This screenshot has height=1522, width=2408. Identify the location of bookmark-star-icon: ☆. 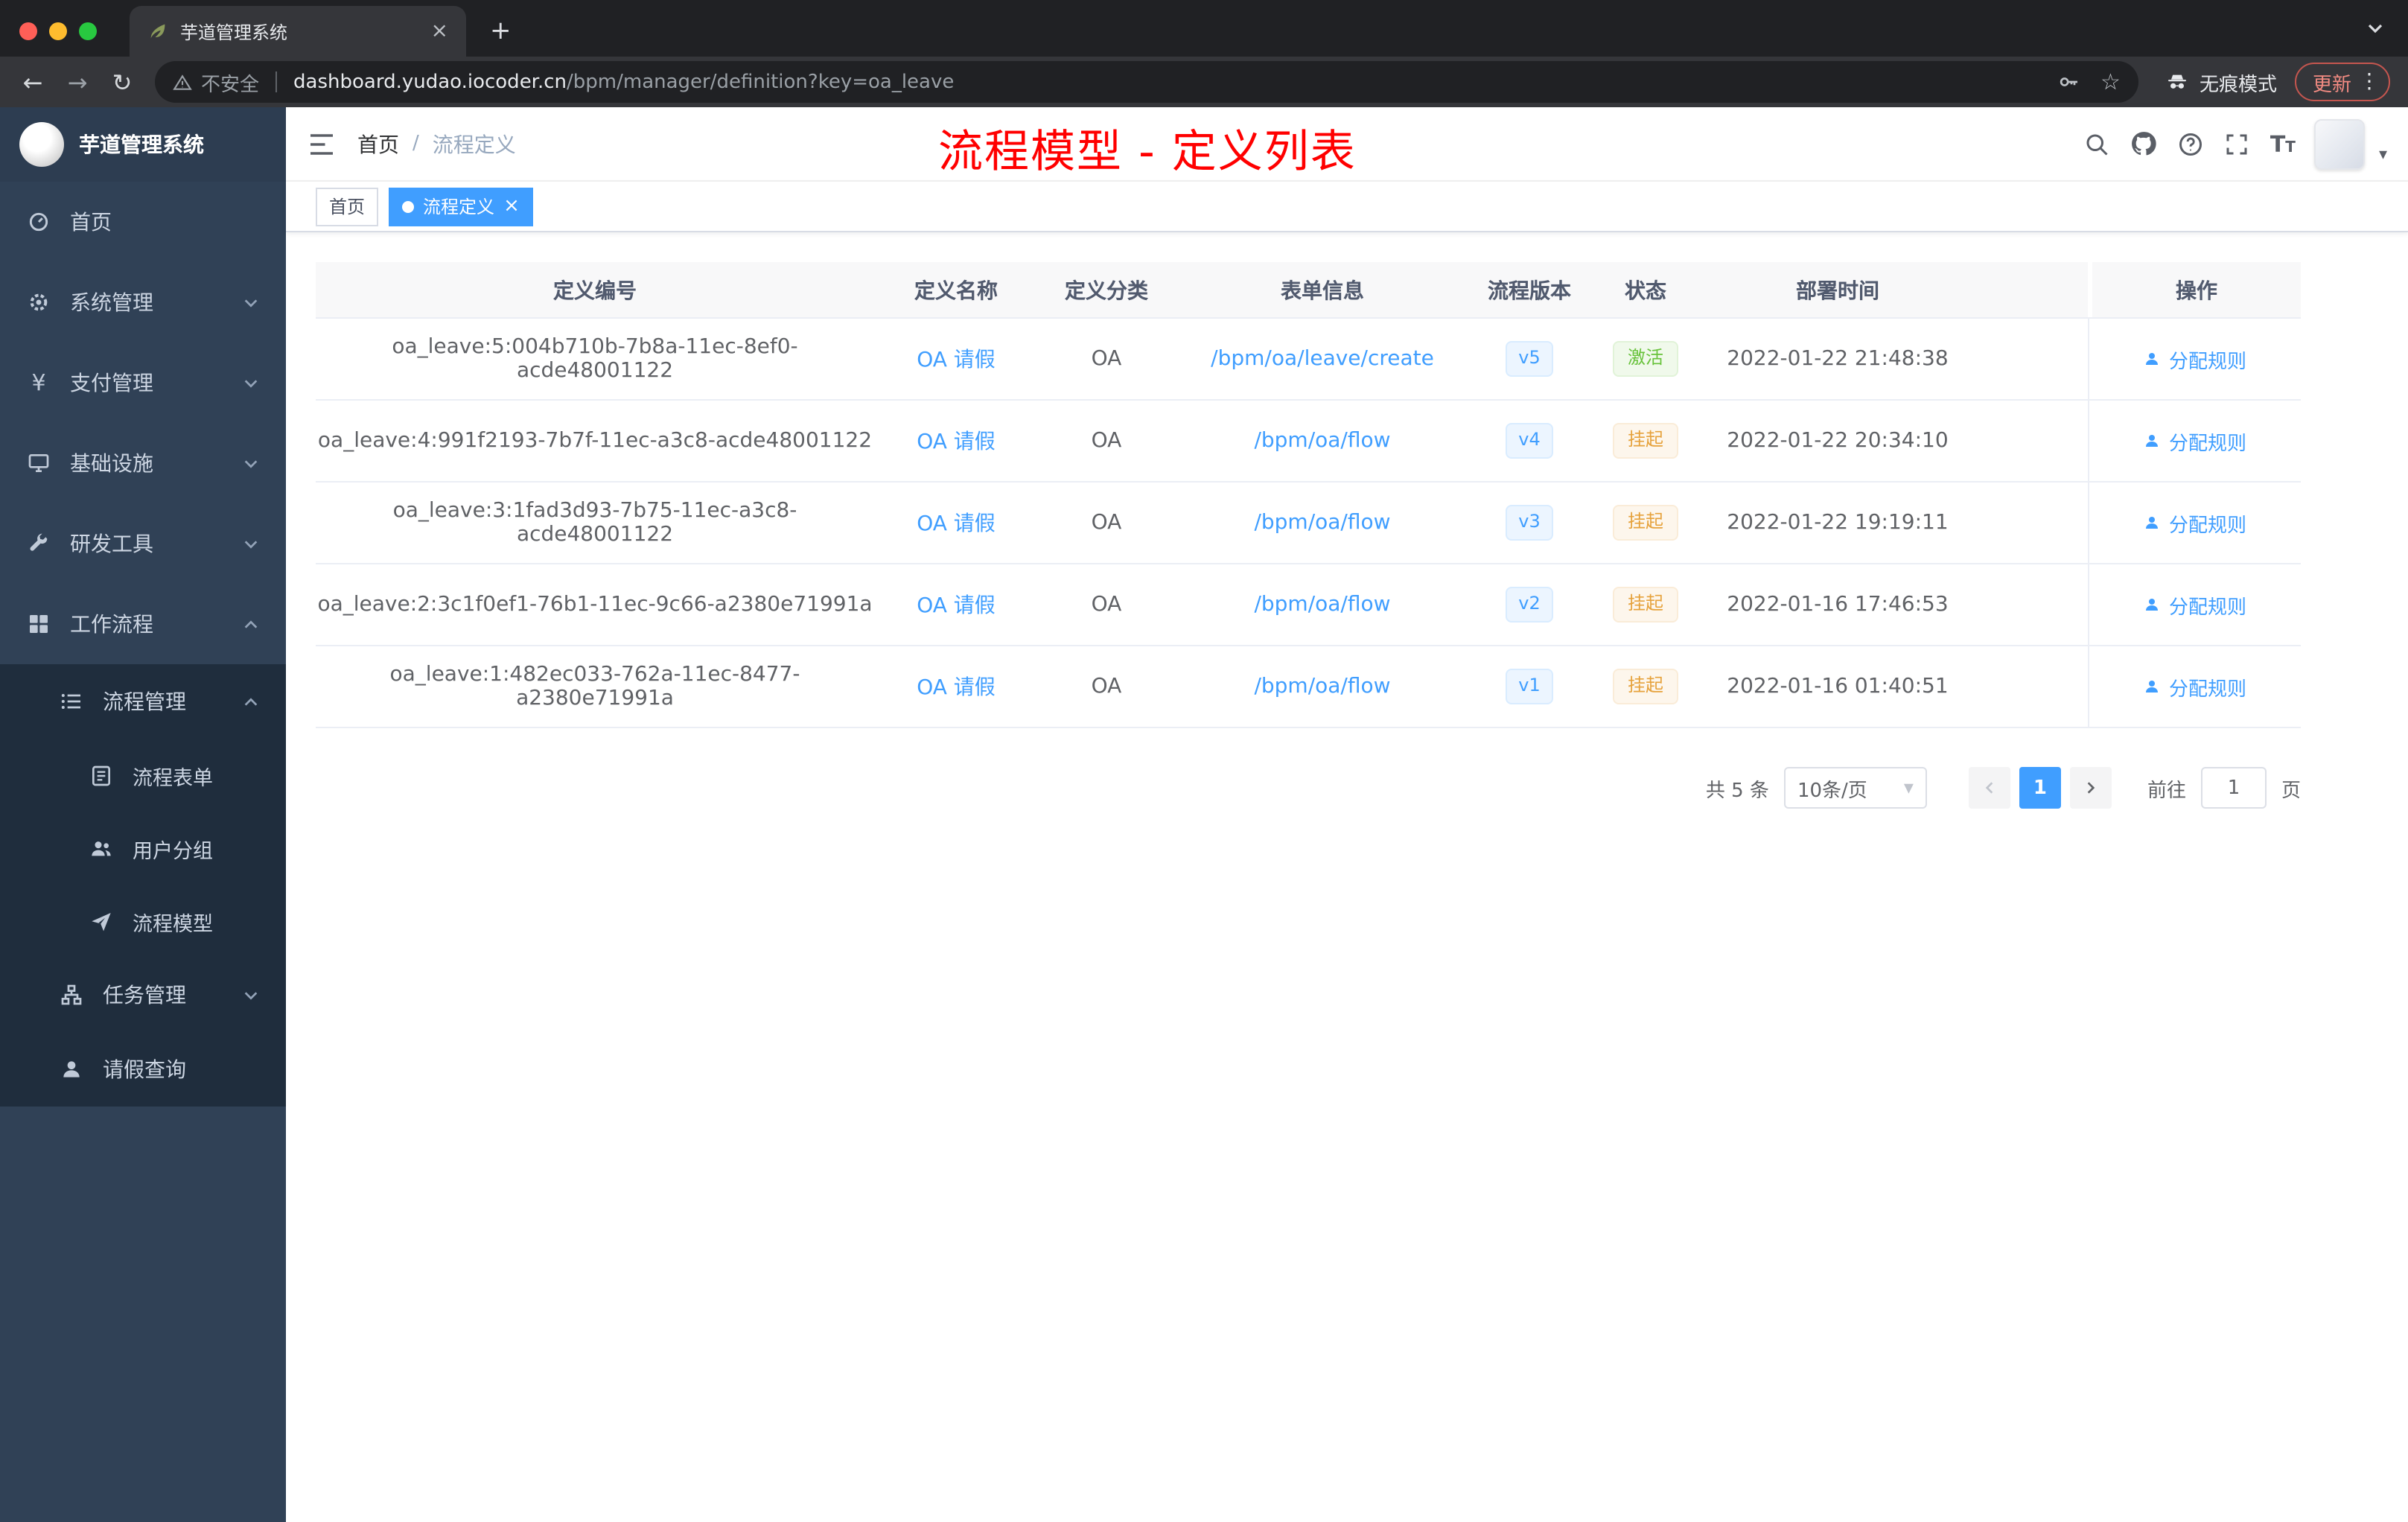
(2110, 82).